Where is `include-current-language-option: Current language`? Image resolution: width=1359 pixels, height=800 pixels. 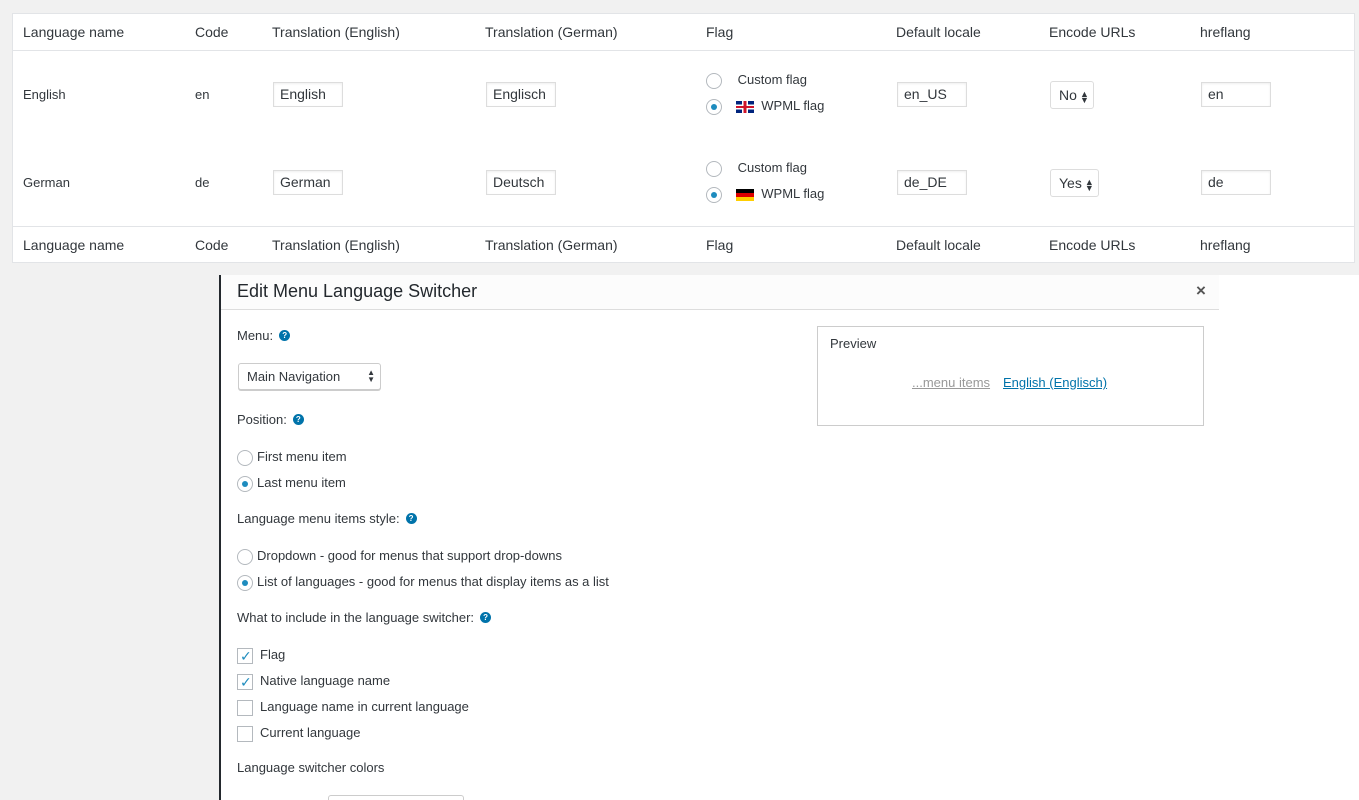 include-current-language-option: Current language is located at coordinates (298, 733).